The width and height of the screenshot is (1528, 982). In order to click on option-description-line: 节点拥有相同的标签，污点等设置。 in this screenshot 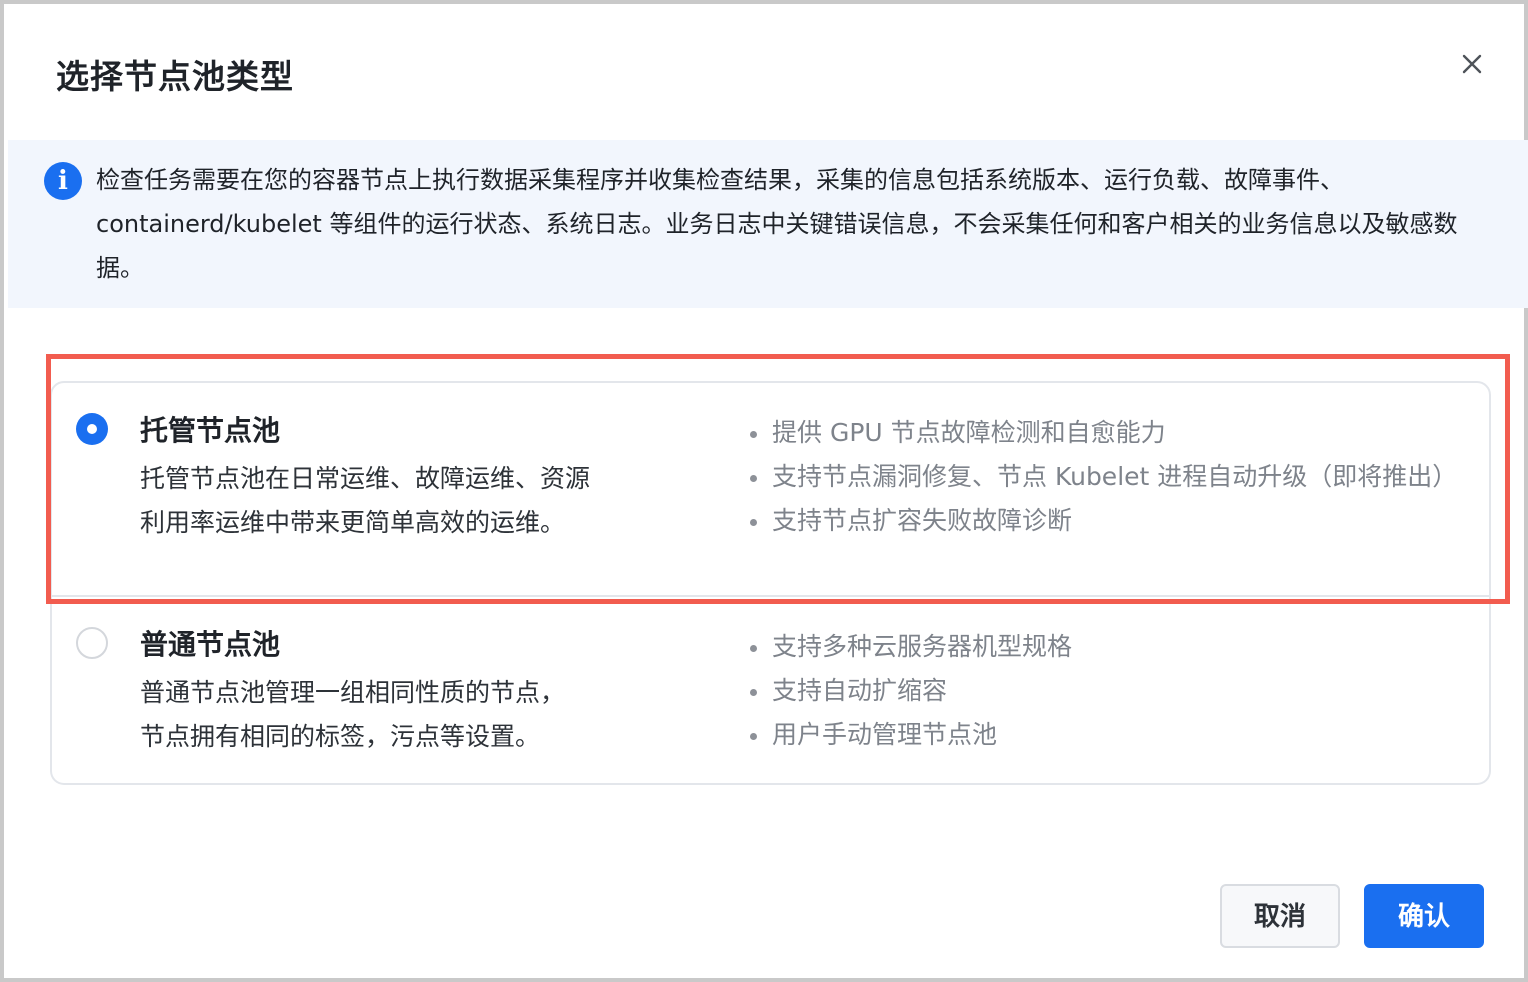, I will do `click(340, 736)`.